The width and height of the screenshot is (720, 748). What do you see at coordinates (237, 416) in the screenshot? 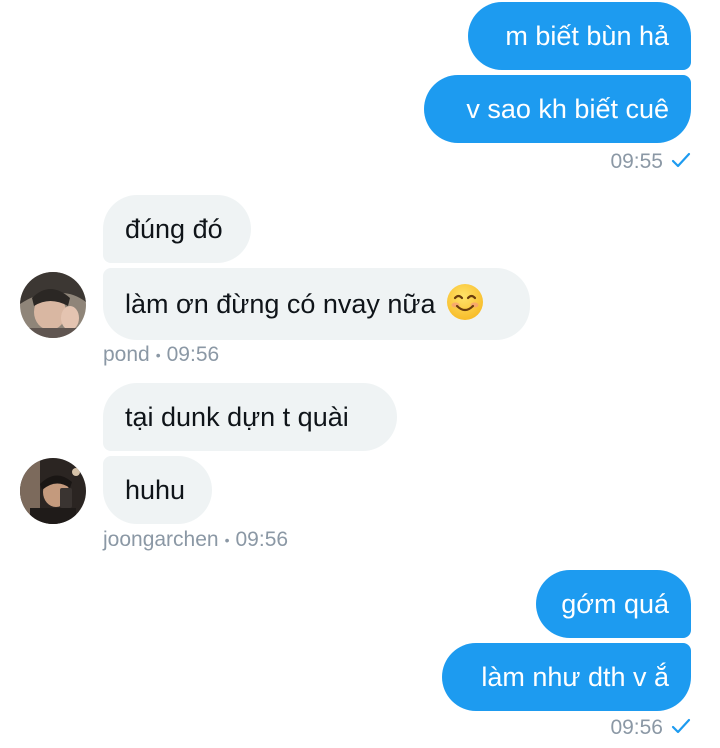
I see `message-text: tại dunk dựn t quài` at bounding box center [237, 416].